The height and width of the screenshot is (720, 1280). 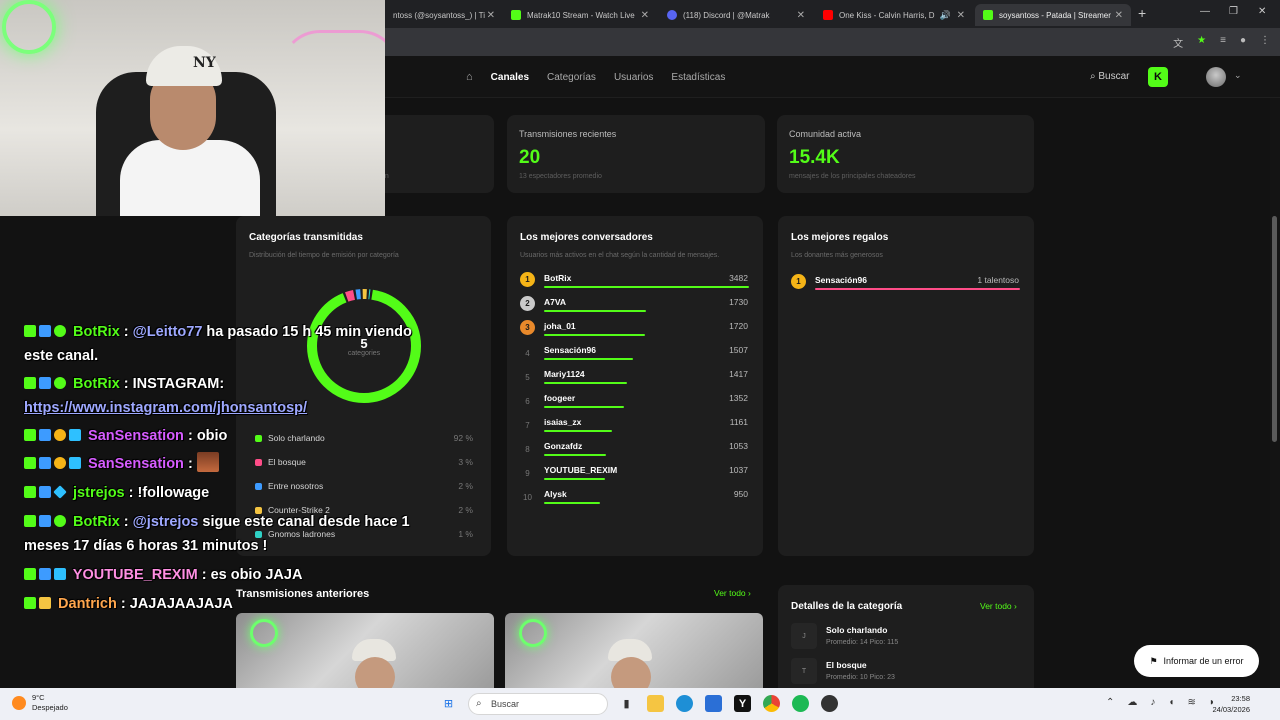 I want to click on browser-tab-1: ntoss (@soysantoss_) | Ti ✕, so click(x=444, y=15).